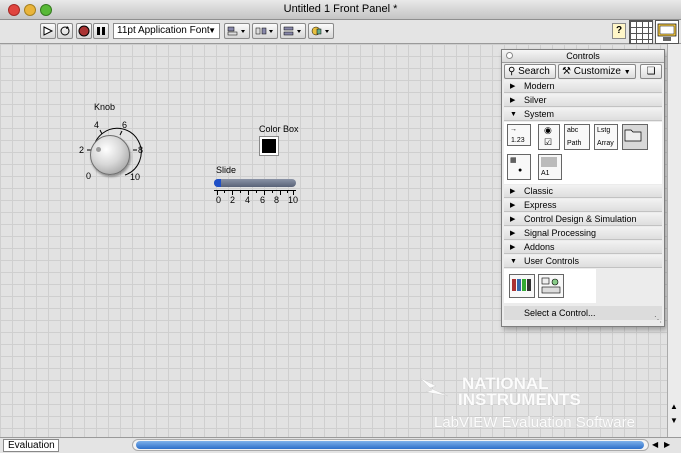  What do you see at coordinates (255, 192) in the screenshot?
I see `slide-scale` at bounding box center [255, 192].